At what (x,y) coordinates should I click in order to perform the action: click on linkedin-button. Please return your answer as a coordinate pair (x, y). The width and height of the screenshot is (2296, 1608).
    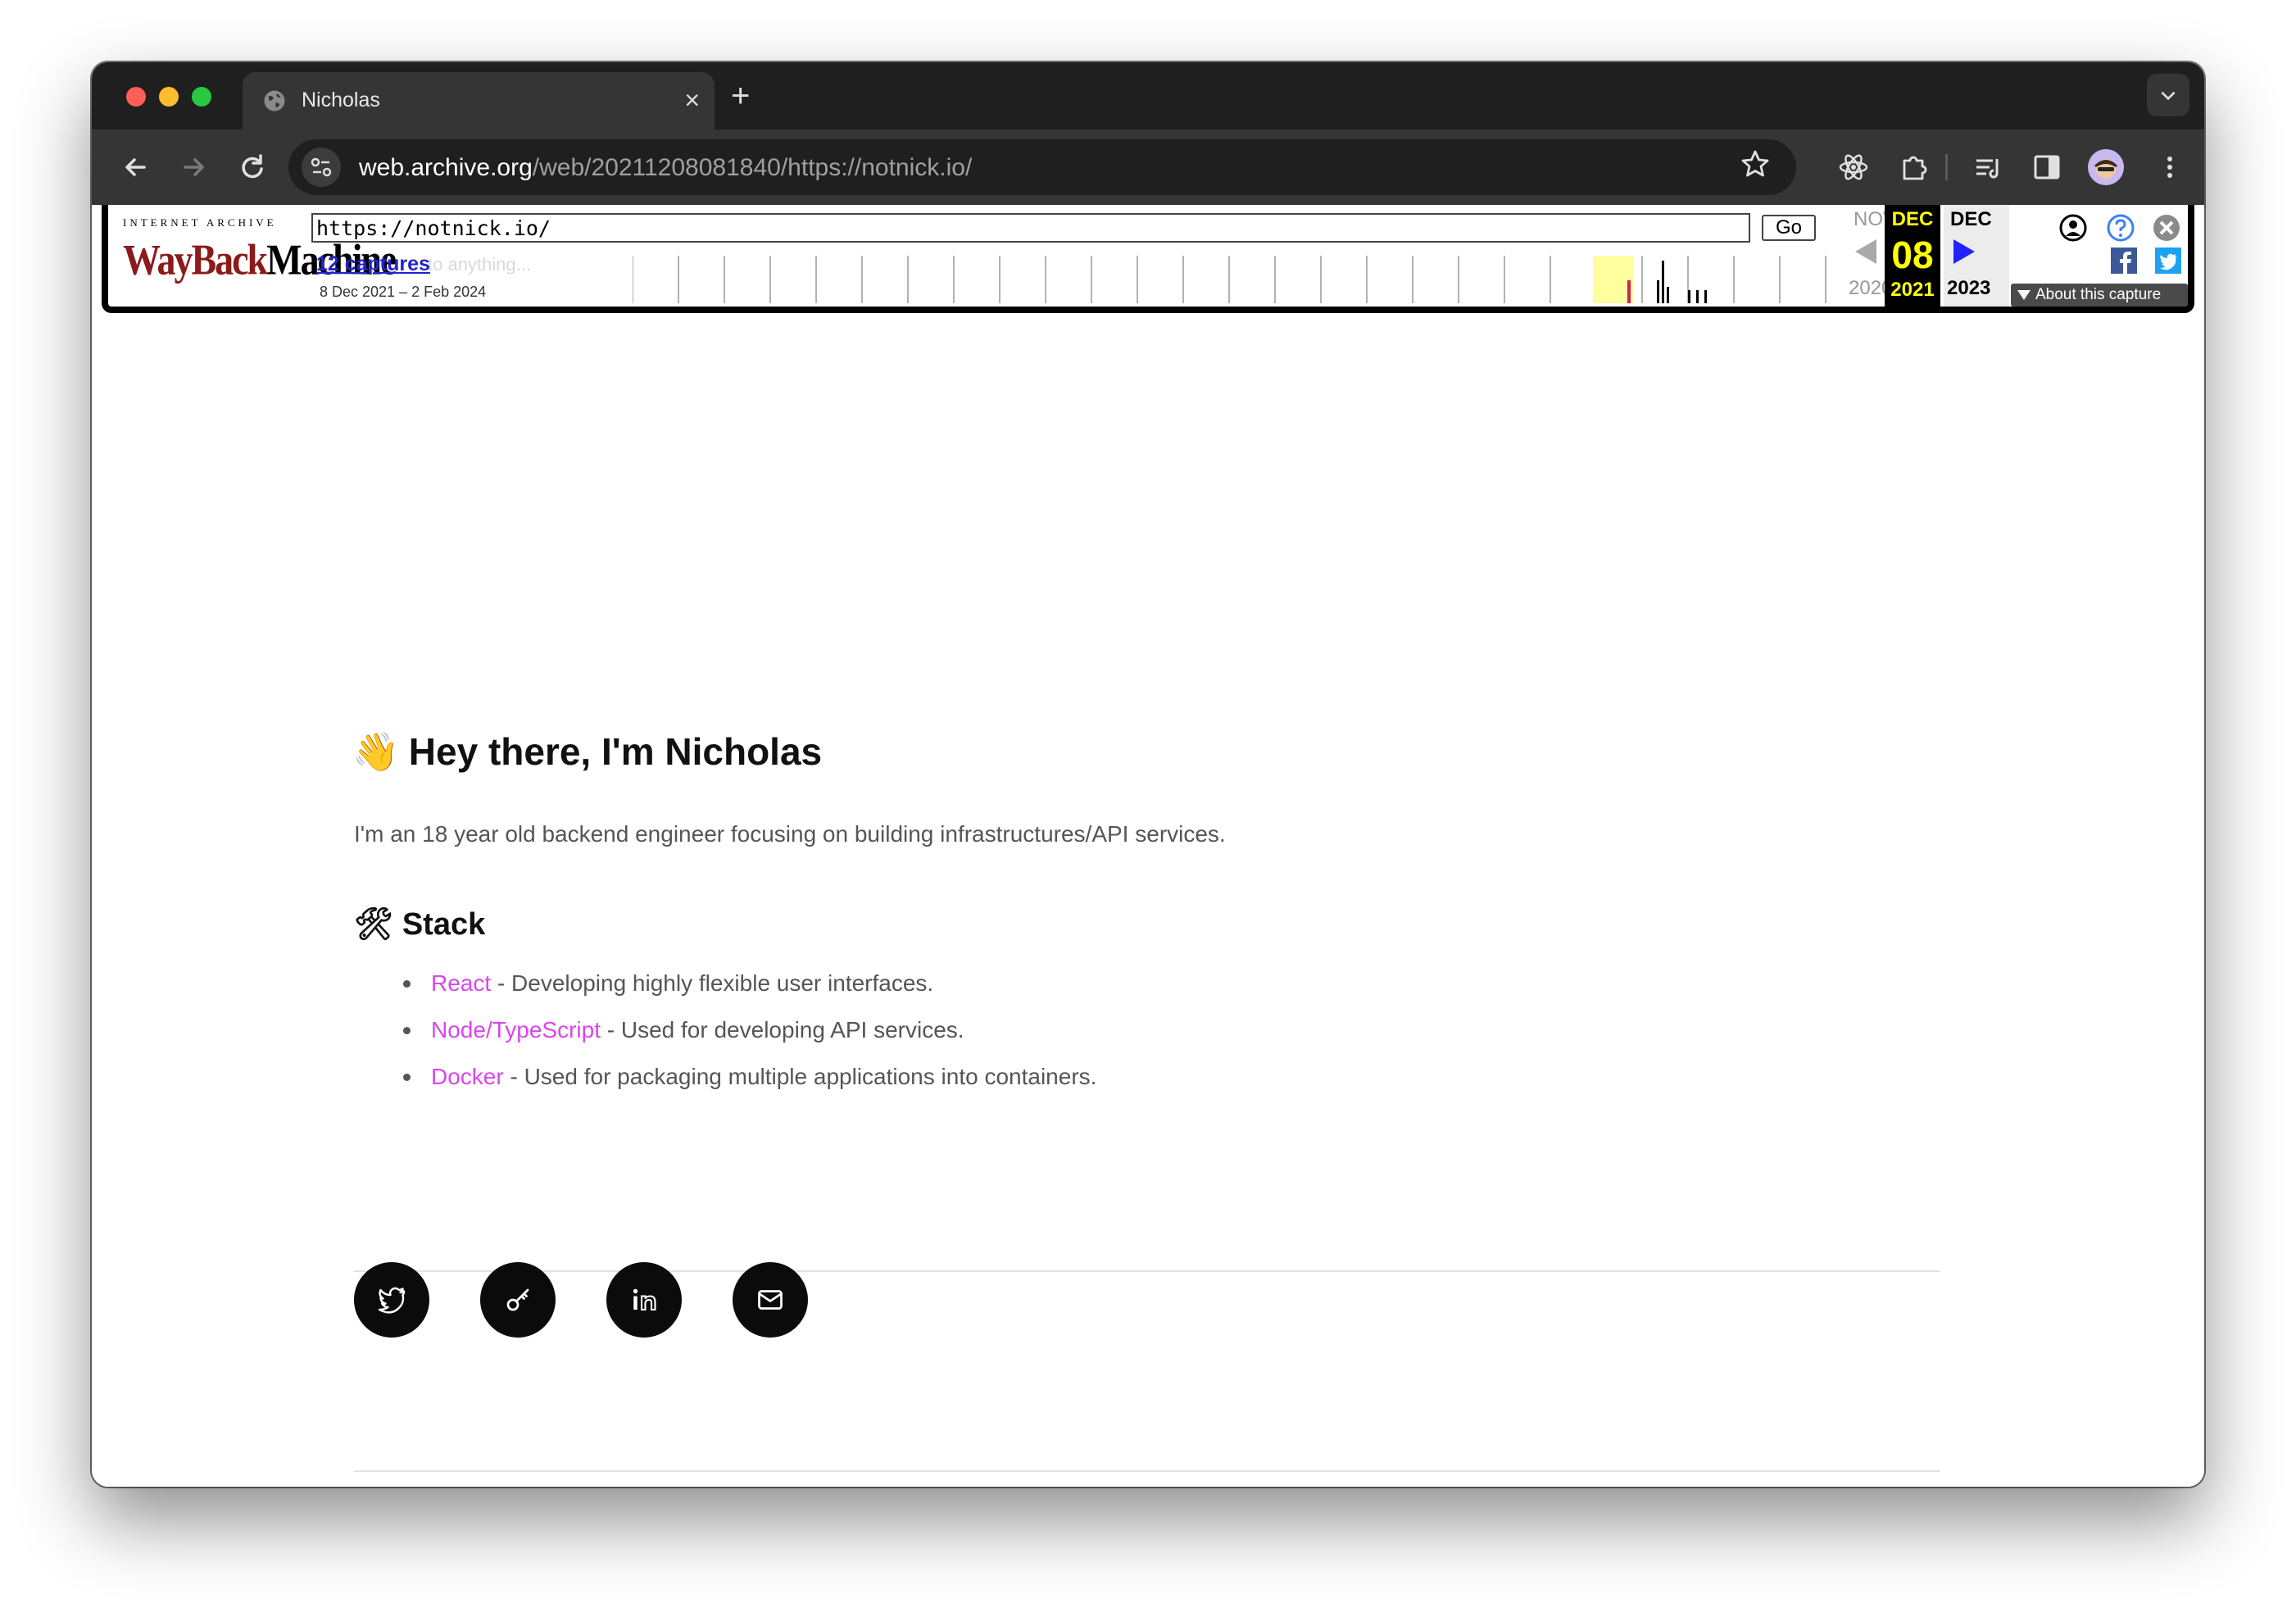
    Looking at the image, I should click on (644, 1300).